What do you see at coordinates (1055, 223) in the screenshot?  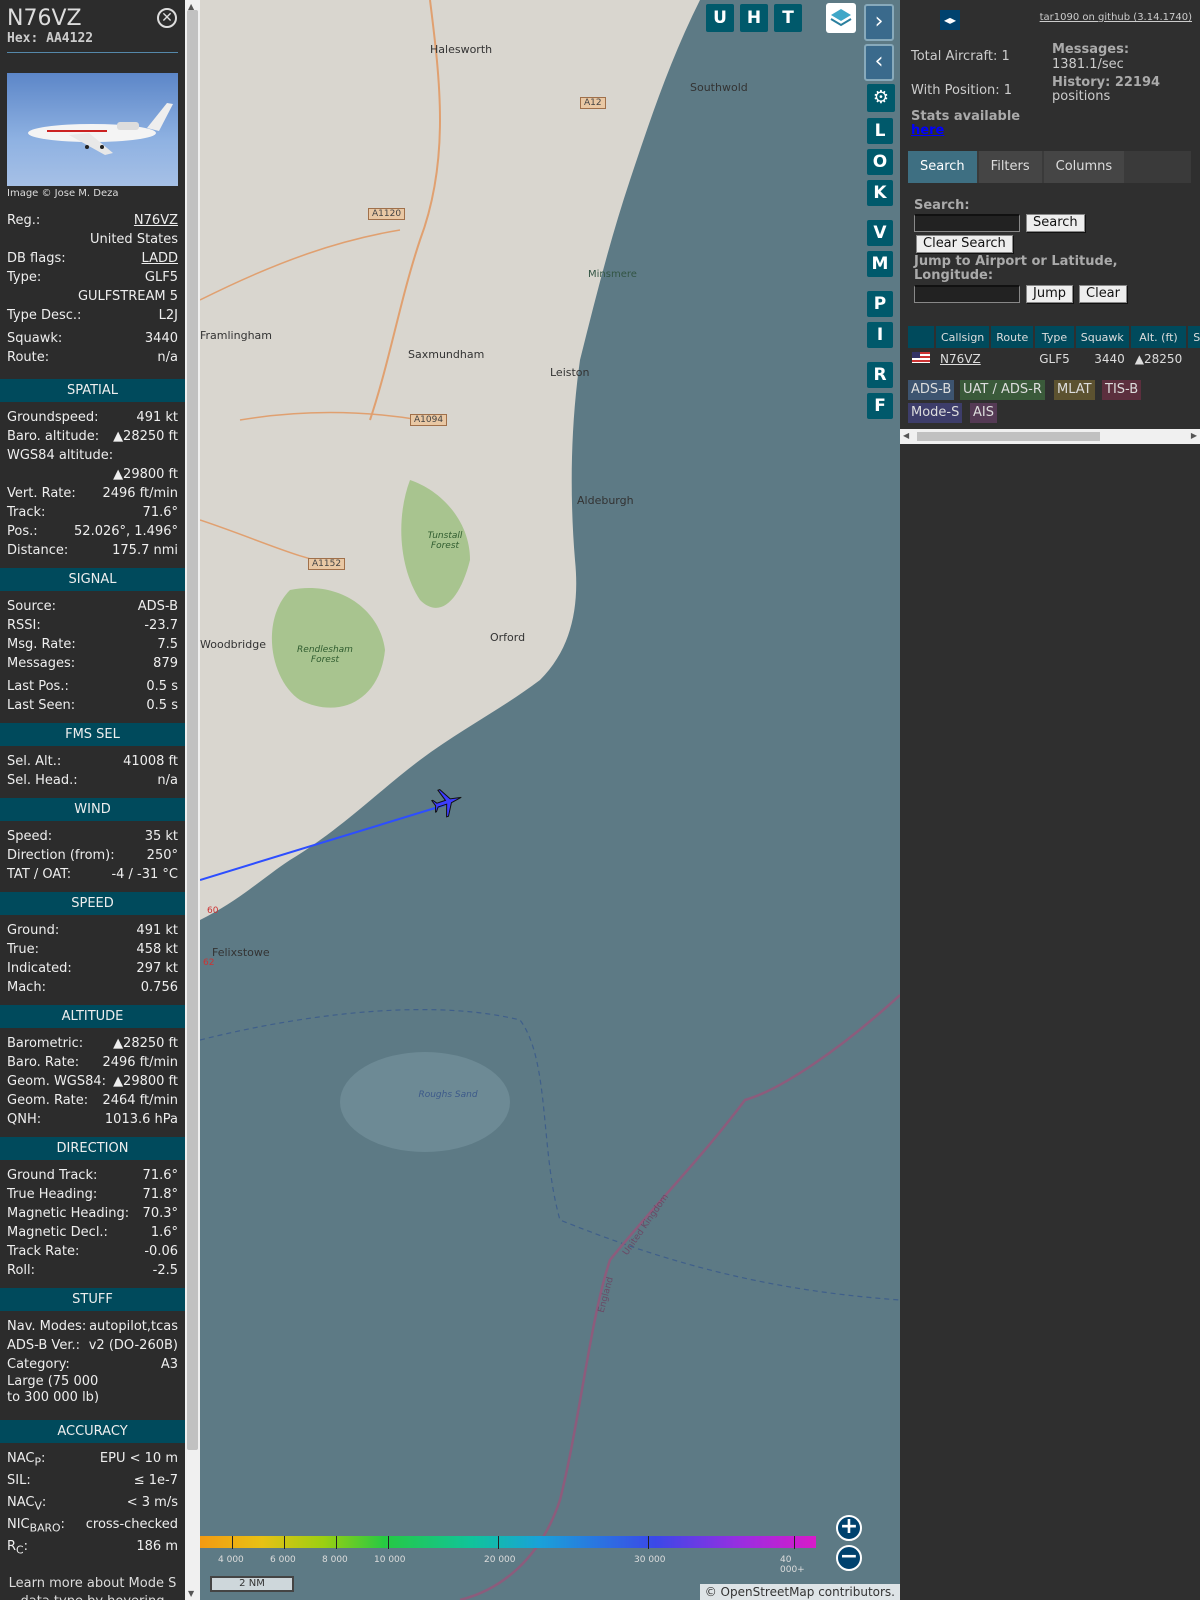 I see `search-button: Search` at bounding box center [1055, 223].